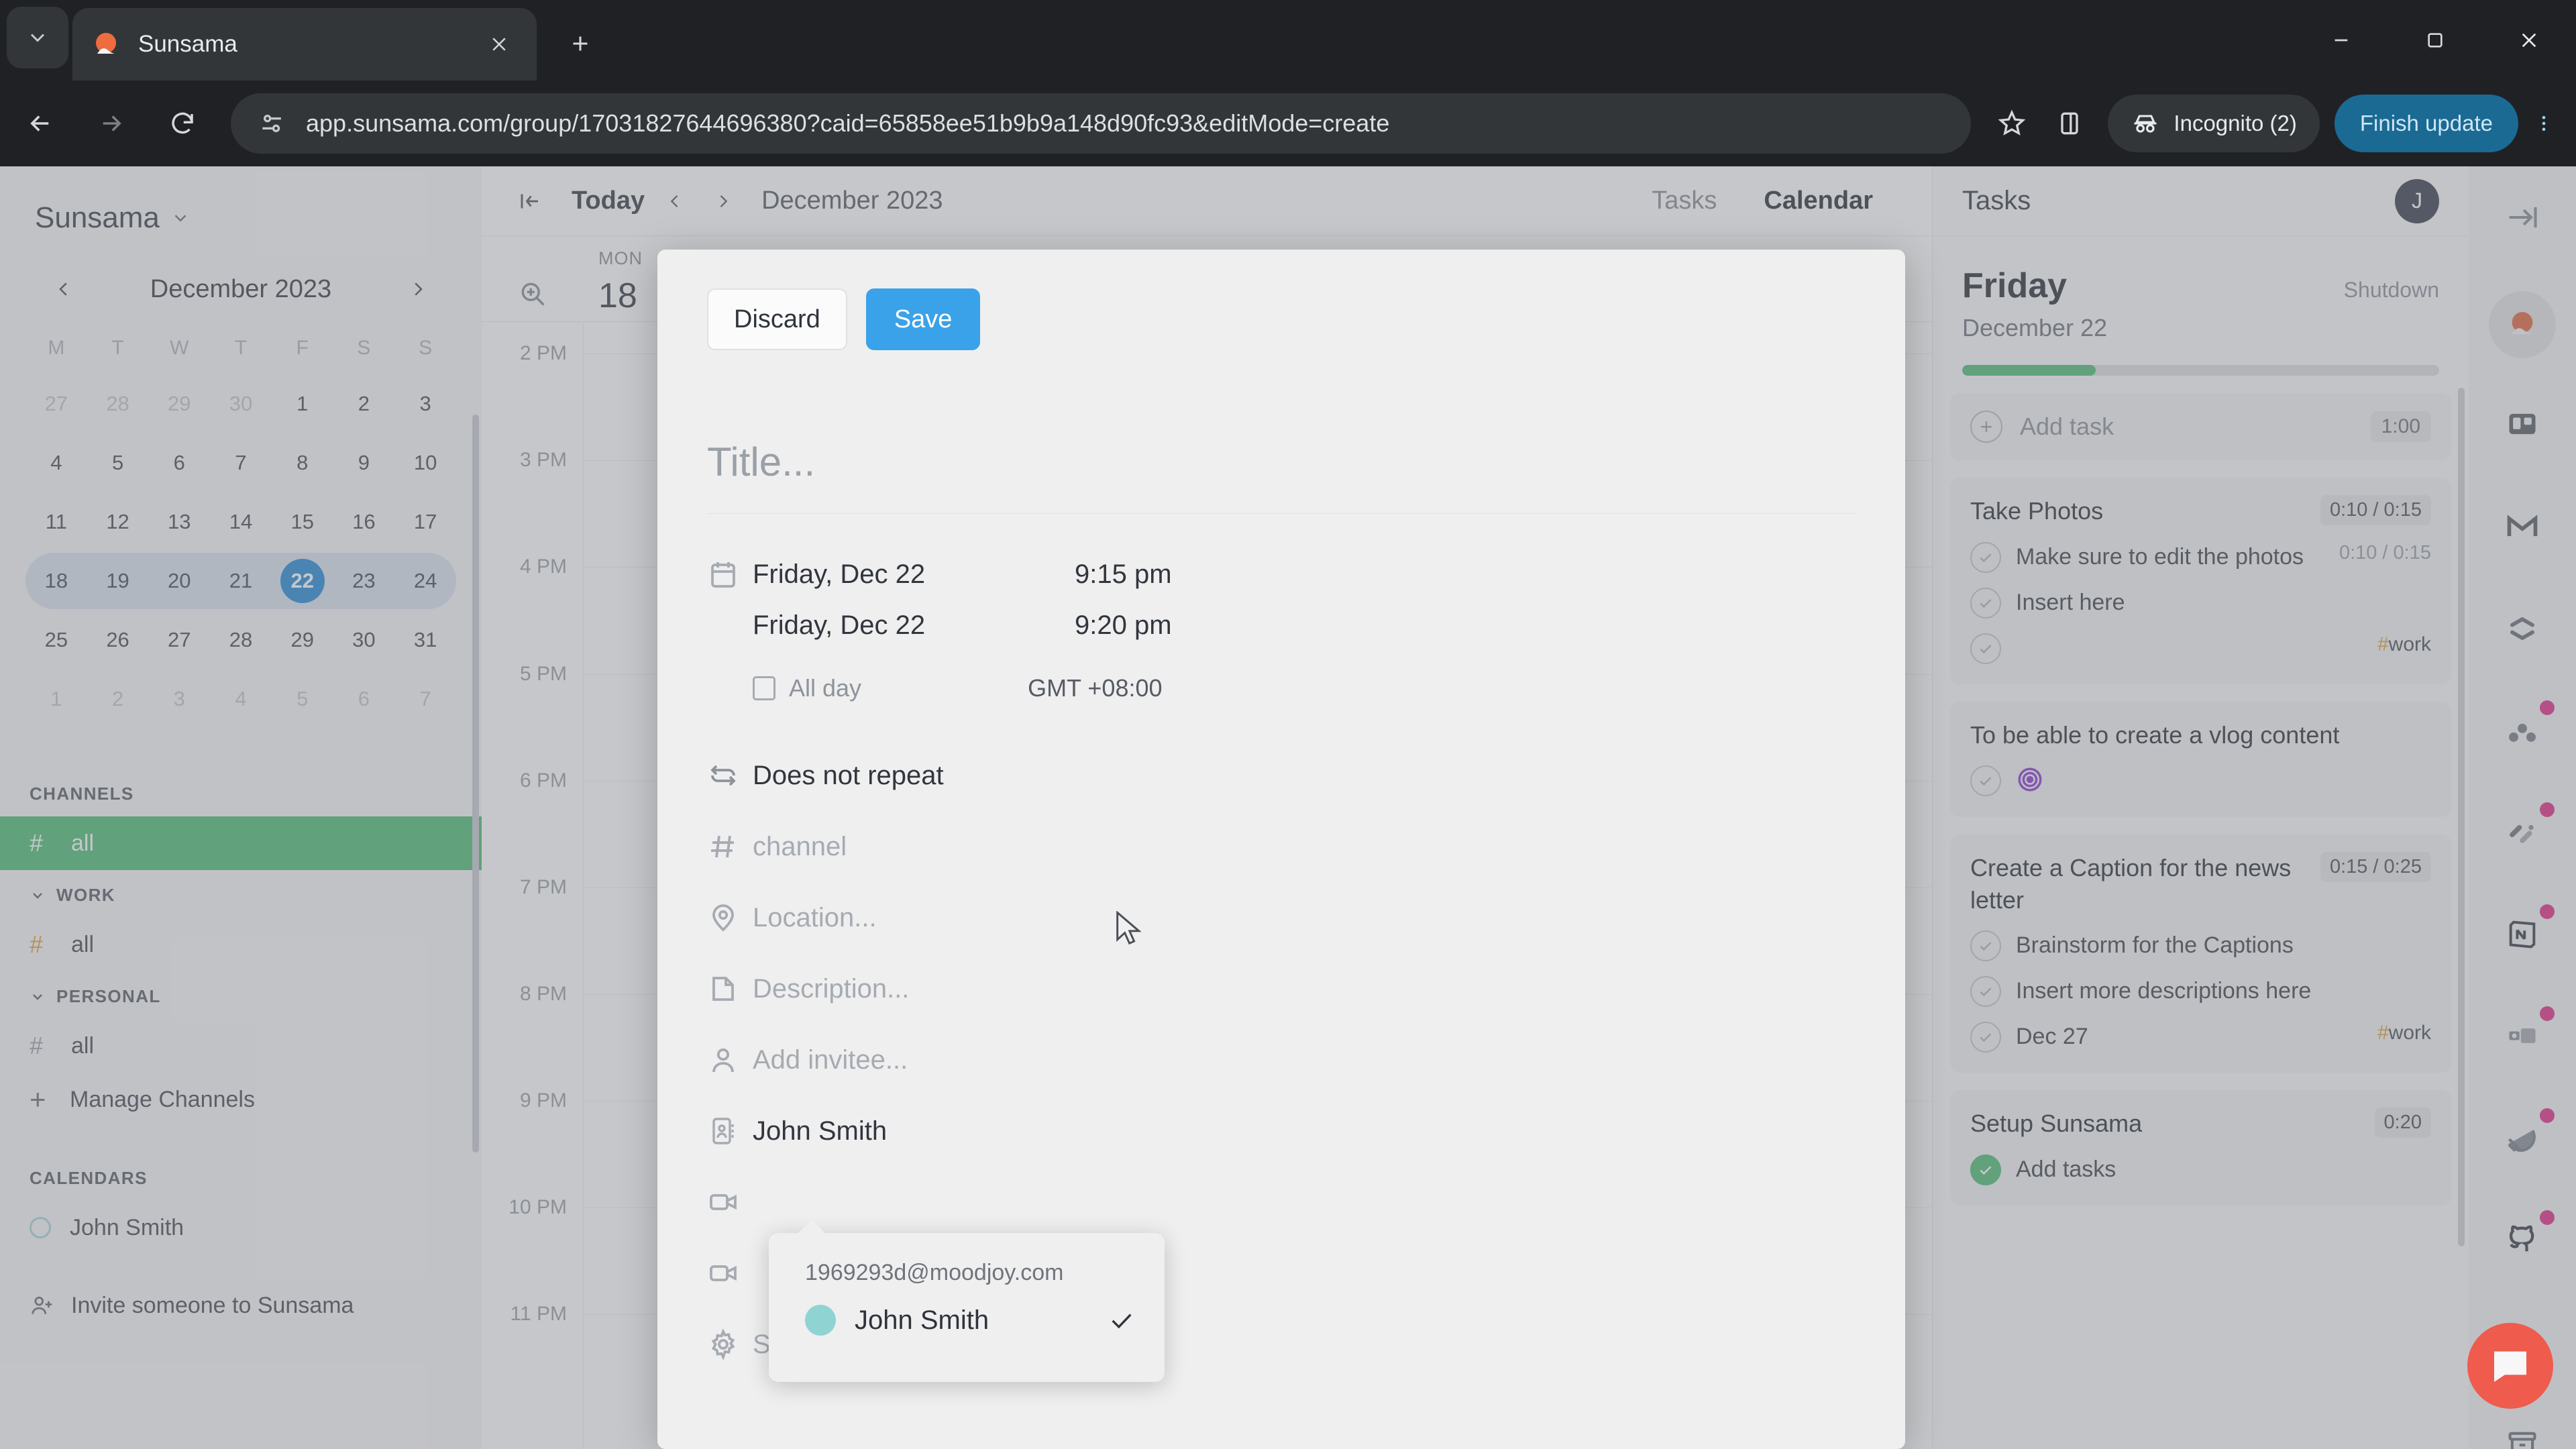 Image resolution: width=2576 pixels, height=1449 pixels. Describe the element at coordinates (2522, 1429) in the screenshot. I see `archive-rail-button` at that location.